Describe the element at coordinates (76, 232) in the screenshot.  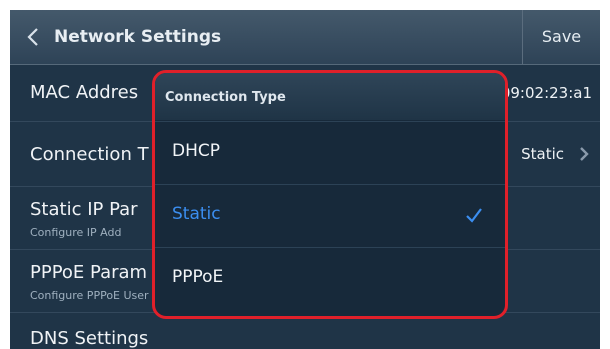
I see `row-sublabel: Configure IP Add` at that location.